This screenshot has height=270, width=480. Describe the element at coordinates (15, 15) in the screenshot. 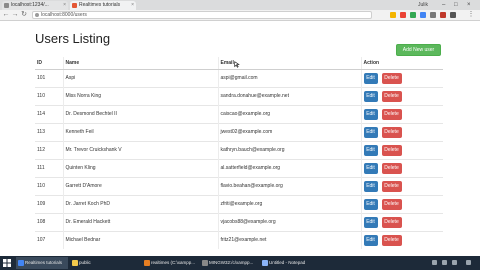

I see `forward-icon: →` at that location.